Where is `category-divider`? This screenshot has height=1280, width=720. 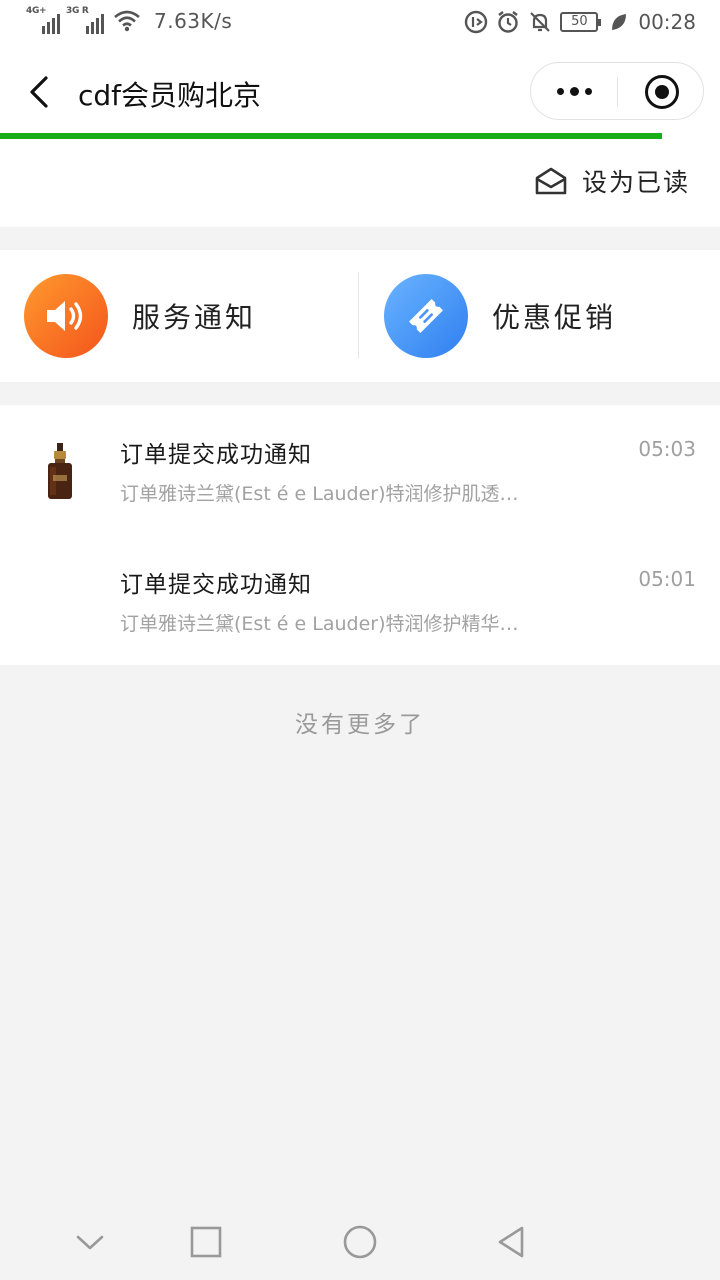 category-divider is located at coordinates (358, 315).